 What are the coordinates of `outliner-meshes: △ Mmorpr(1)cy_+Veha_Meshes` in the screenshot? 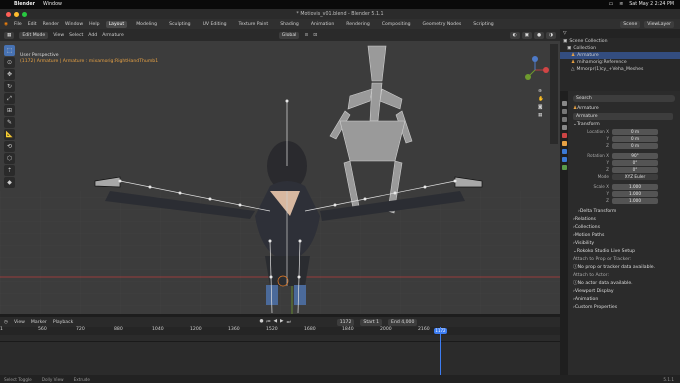 It's located at (620, 69).